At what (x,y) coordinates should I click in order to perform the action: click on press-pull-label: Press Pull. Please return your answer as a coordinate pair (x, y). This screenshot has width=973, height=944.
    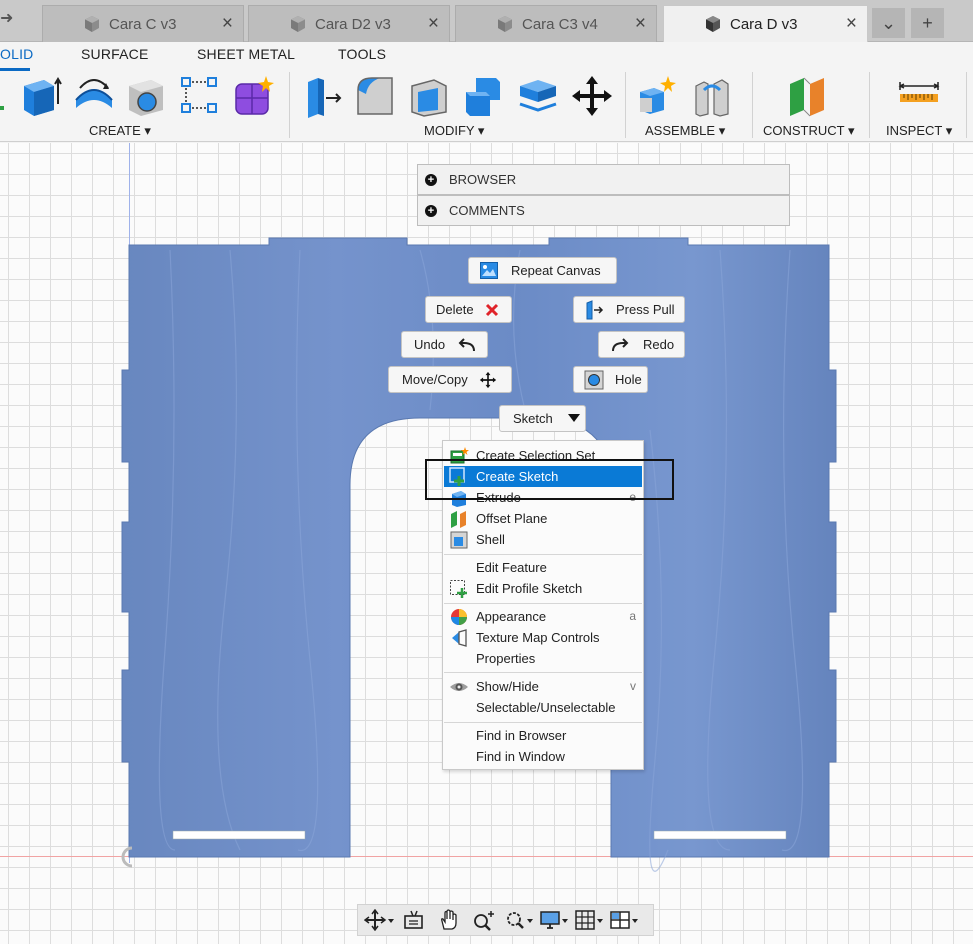
    Looking at the image, I should click on (645, 309).